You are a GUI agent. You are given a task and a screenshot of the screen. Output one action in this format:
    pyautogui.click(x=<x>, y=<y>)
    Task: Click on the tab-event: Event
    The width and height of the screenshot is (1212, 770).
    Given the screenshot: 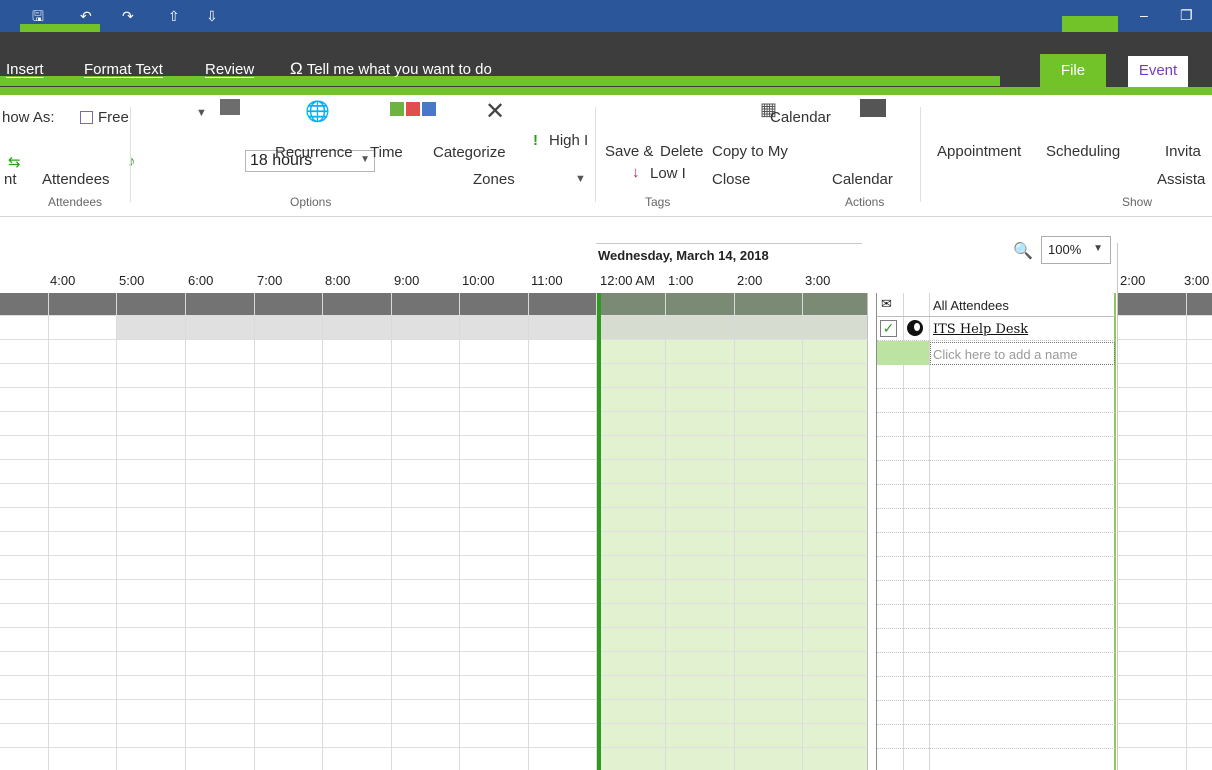 What is the action you would take?
    pyautogui.click(x=1158, y=71)
    